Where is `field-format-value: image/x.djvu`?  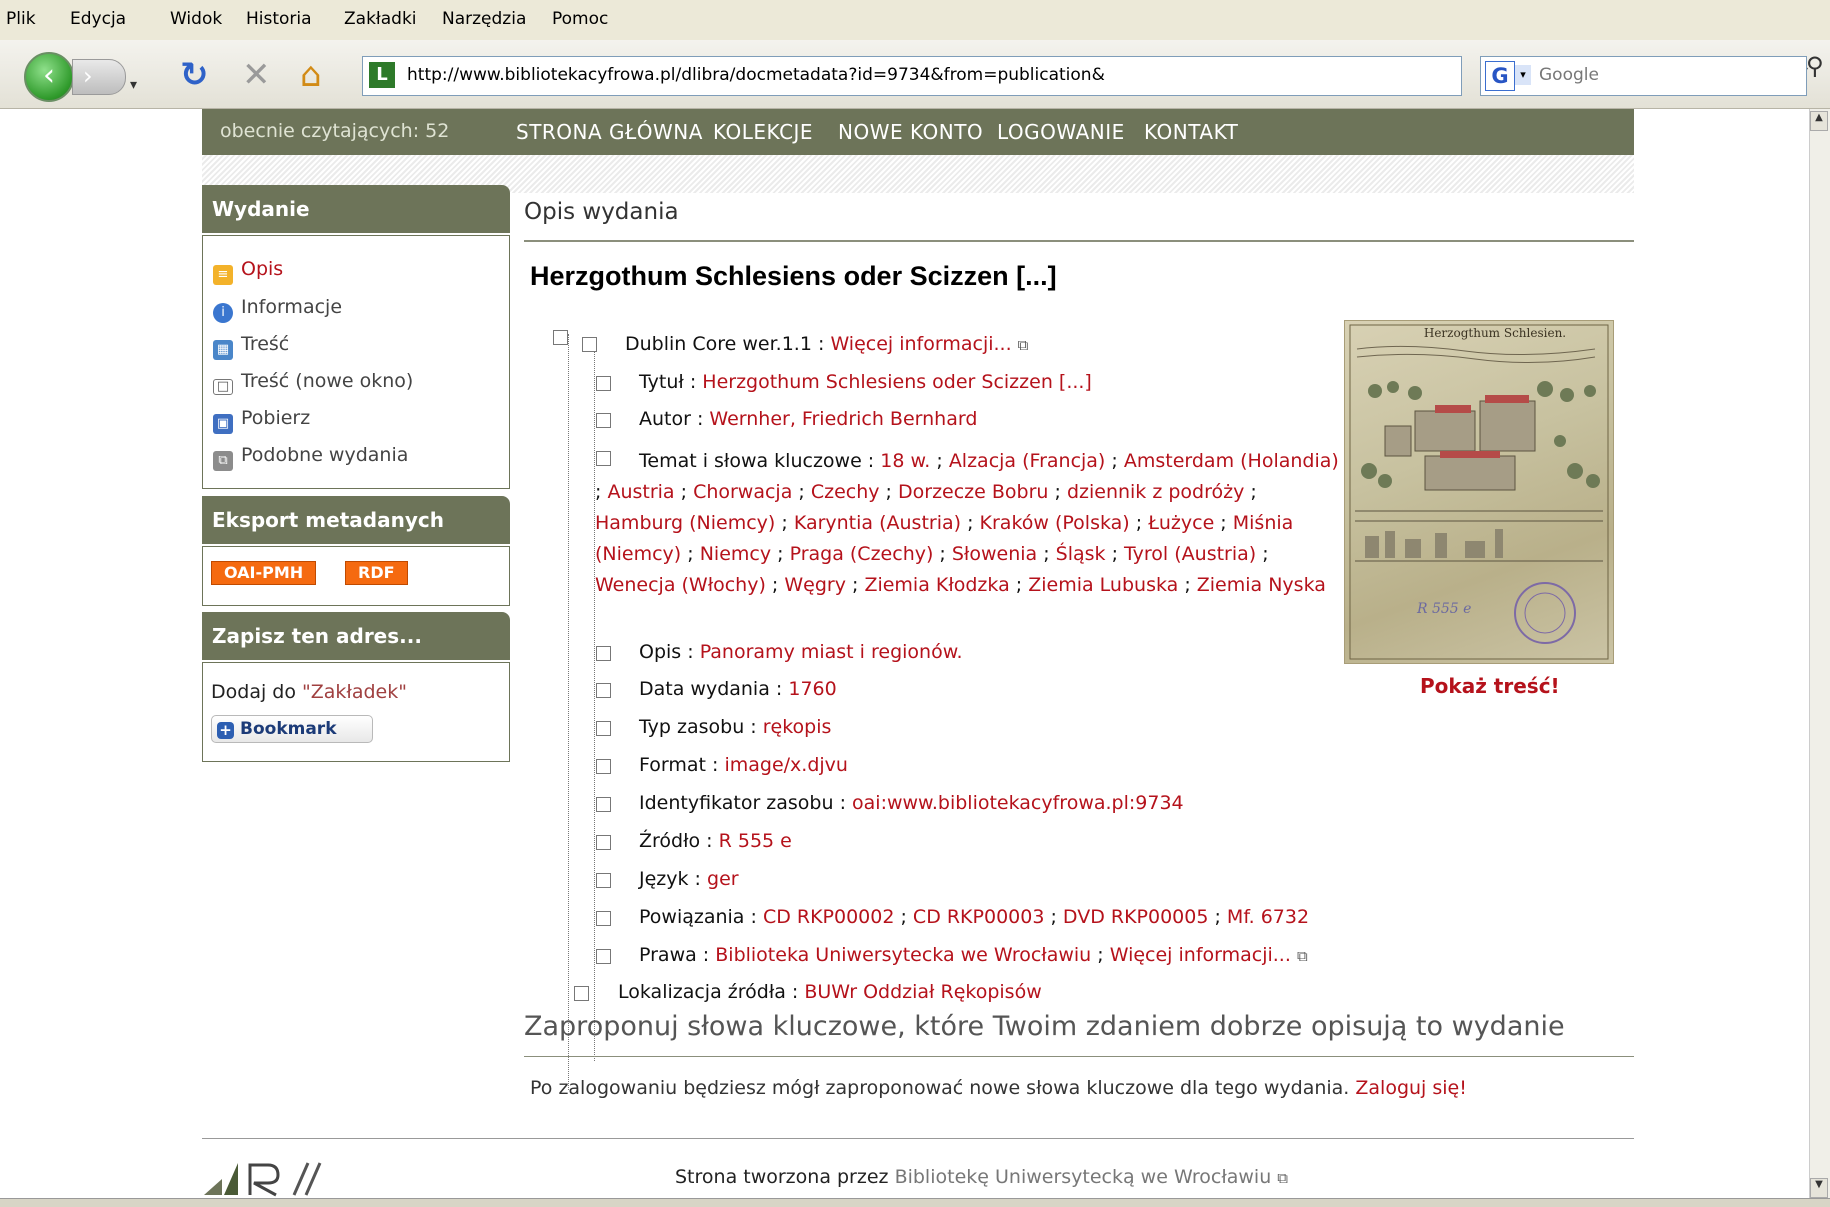 field-format-value: image/x.djvu is located at coordinates (786, 765).